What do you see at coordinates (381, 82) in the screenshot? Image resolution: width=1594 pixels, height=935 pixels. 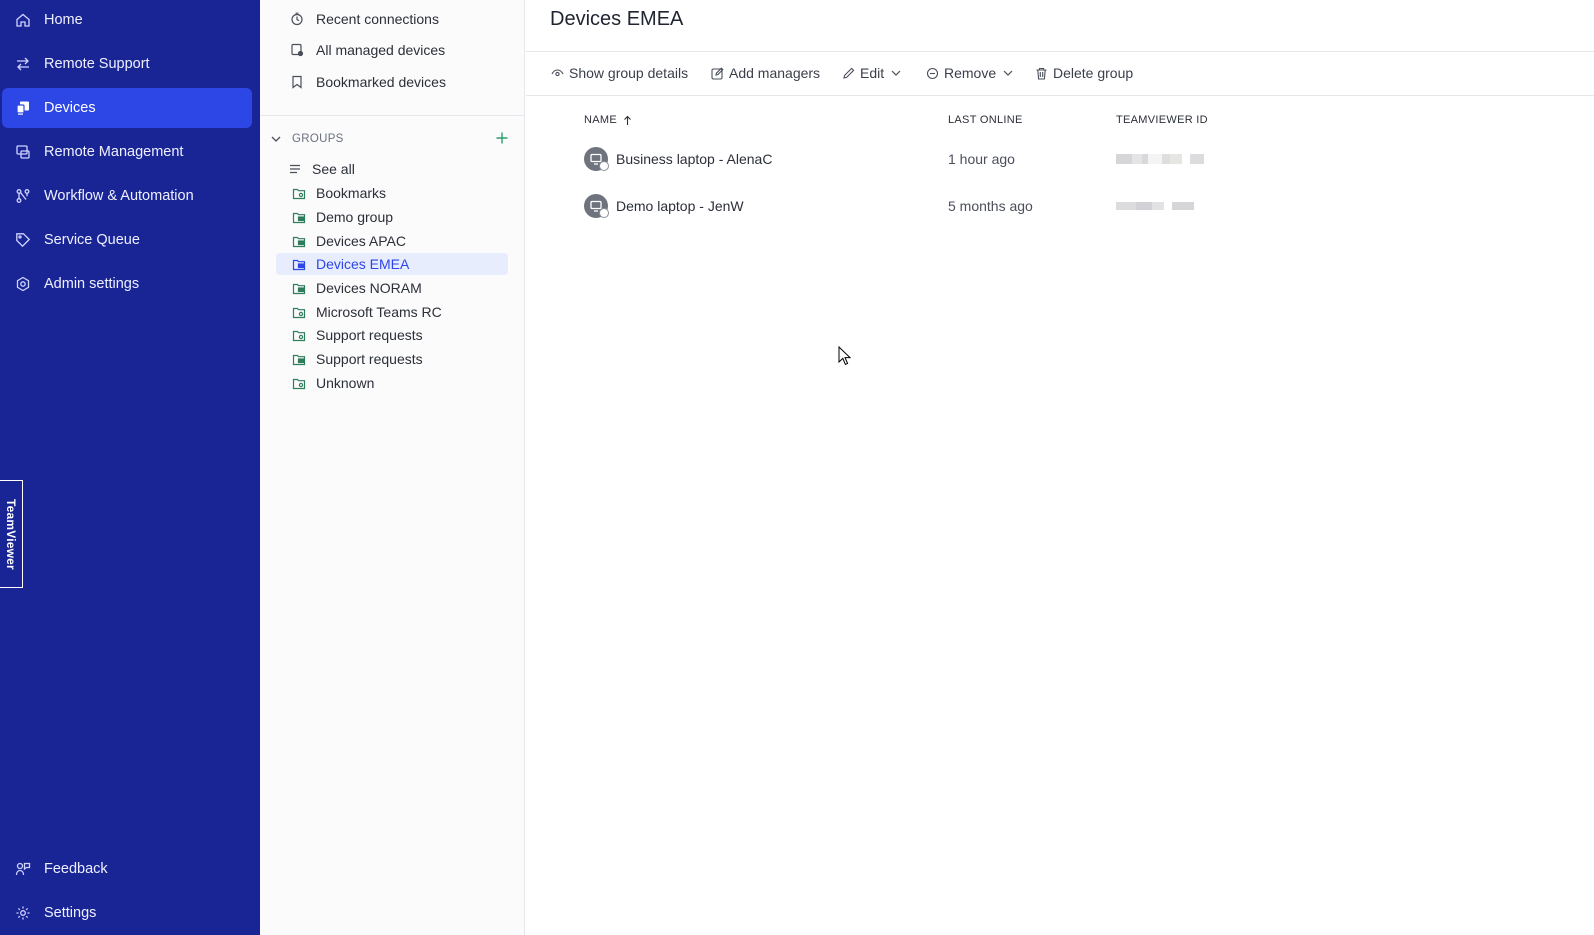 I see `bookmarked-devices-label: Bookmarked devices` at bounding box center [381, 82].